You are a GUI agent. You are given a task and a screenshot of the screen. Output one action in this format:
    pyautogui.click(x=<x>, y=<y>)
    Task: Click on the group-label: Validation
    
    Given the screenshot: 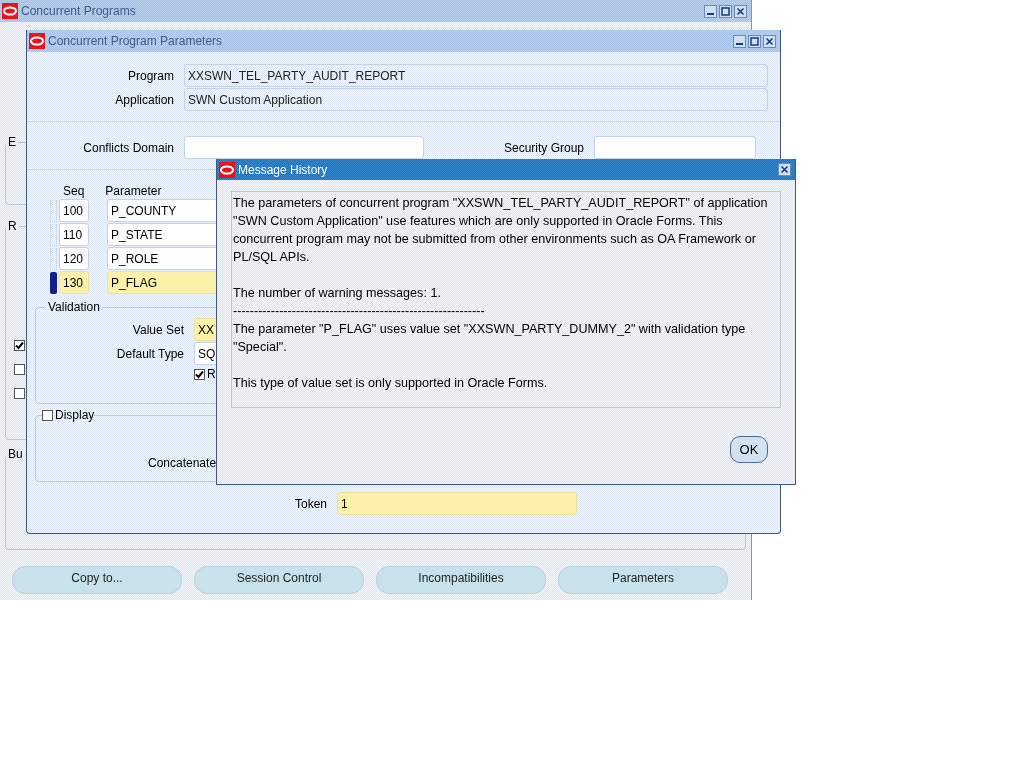 What is the action you would take?
    pyautogui.click(x=74, y=307)
    